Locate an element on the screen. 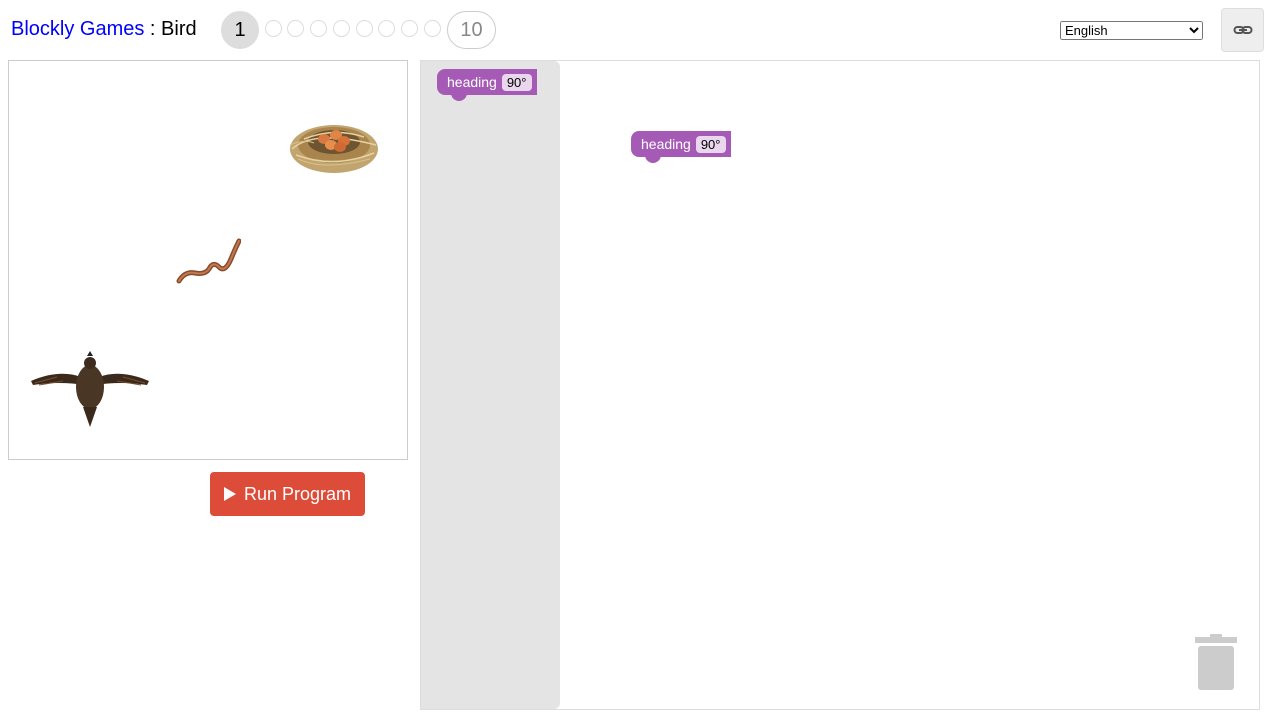  language-select: English is located at coordinates (1131, 30).